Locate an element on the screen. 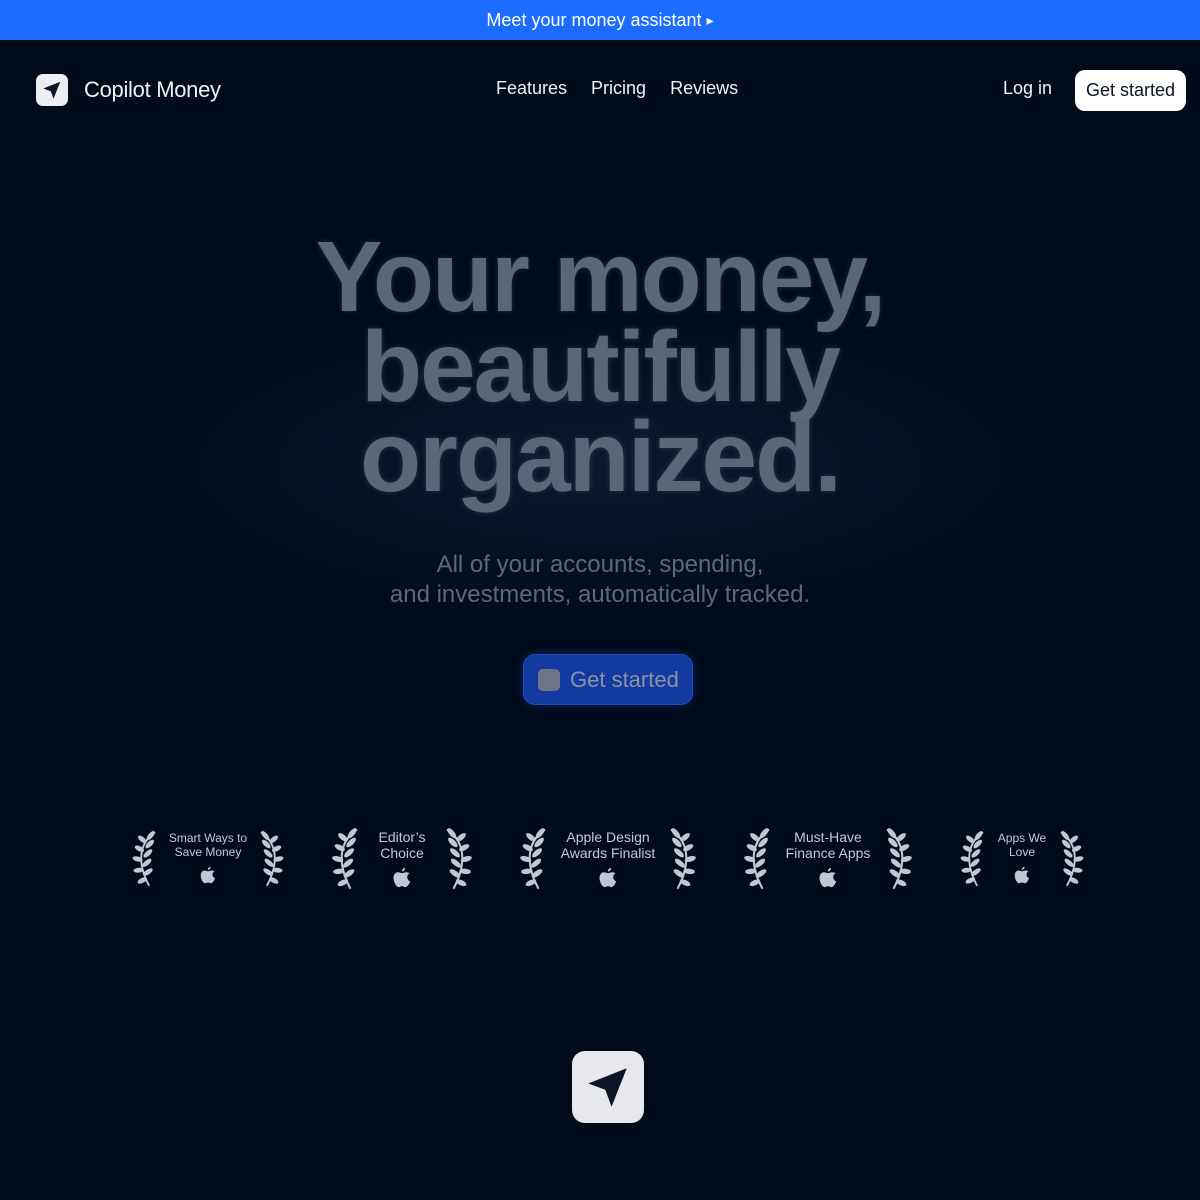 The image size is (1200, 1200). brand-logo: Copilot Money is located at coordinates (128, 90).